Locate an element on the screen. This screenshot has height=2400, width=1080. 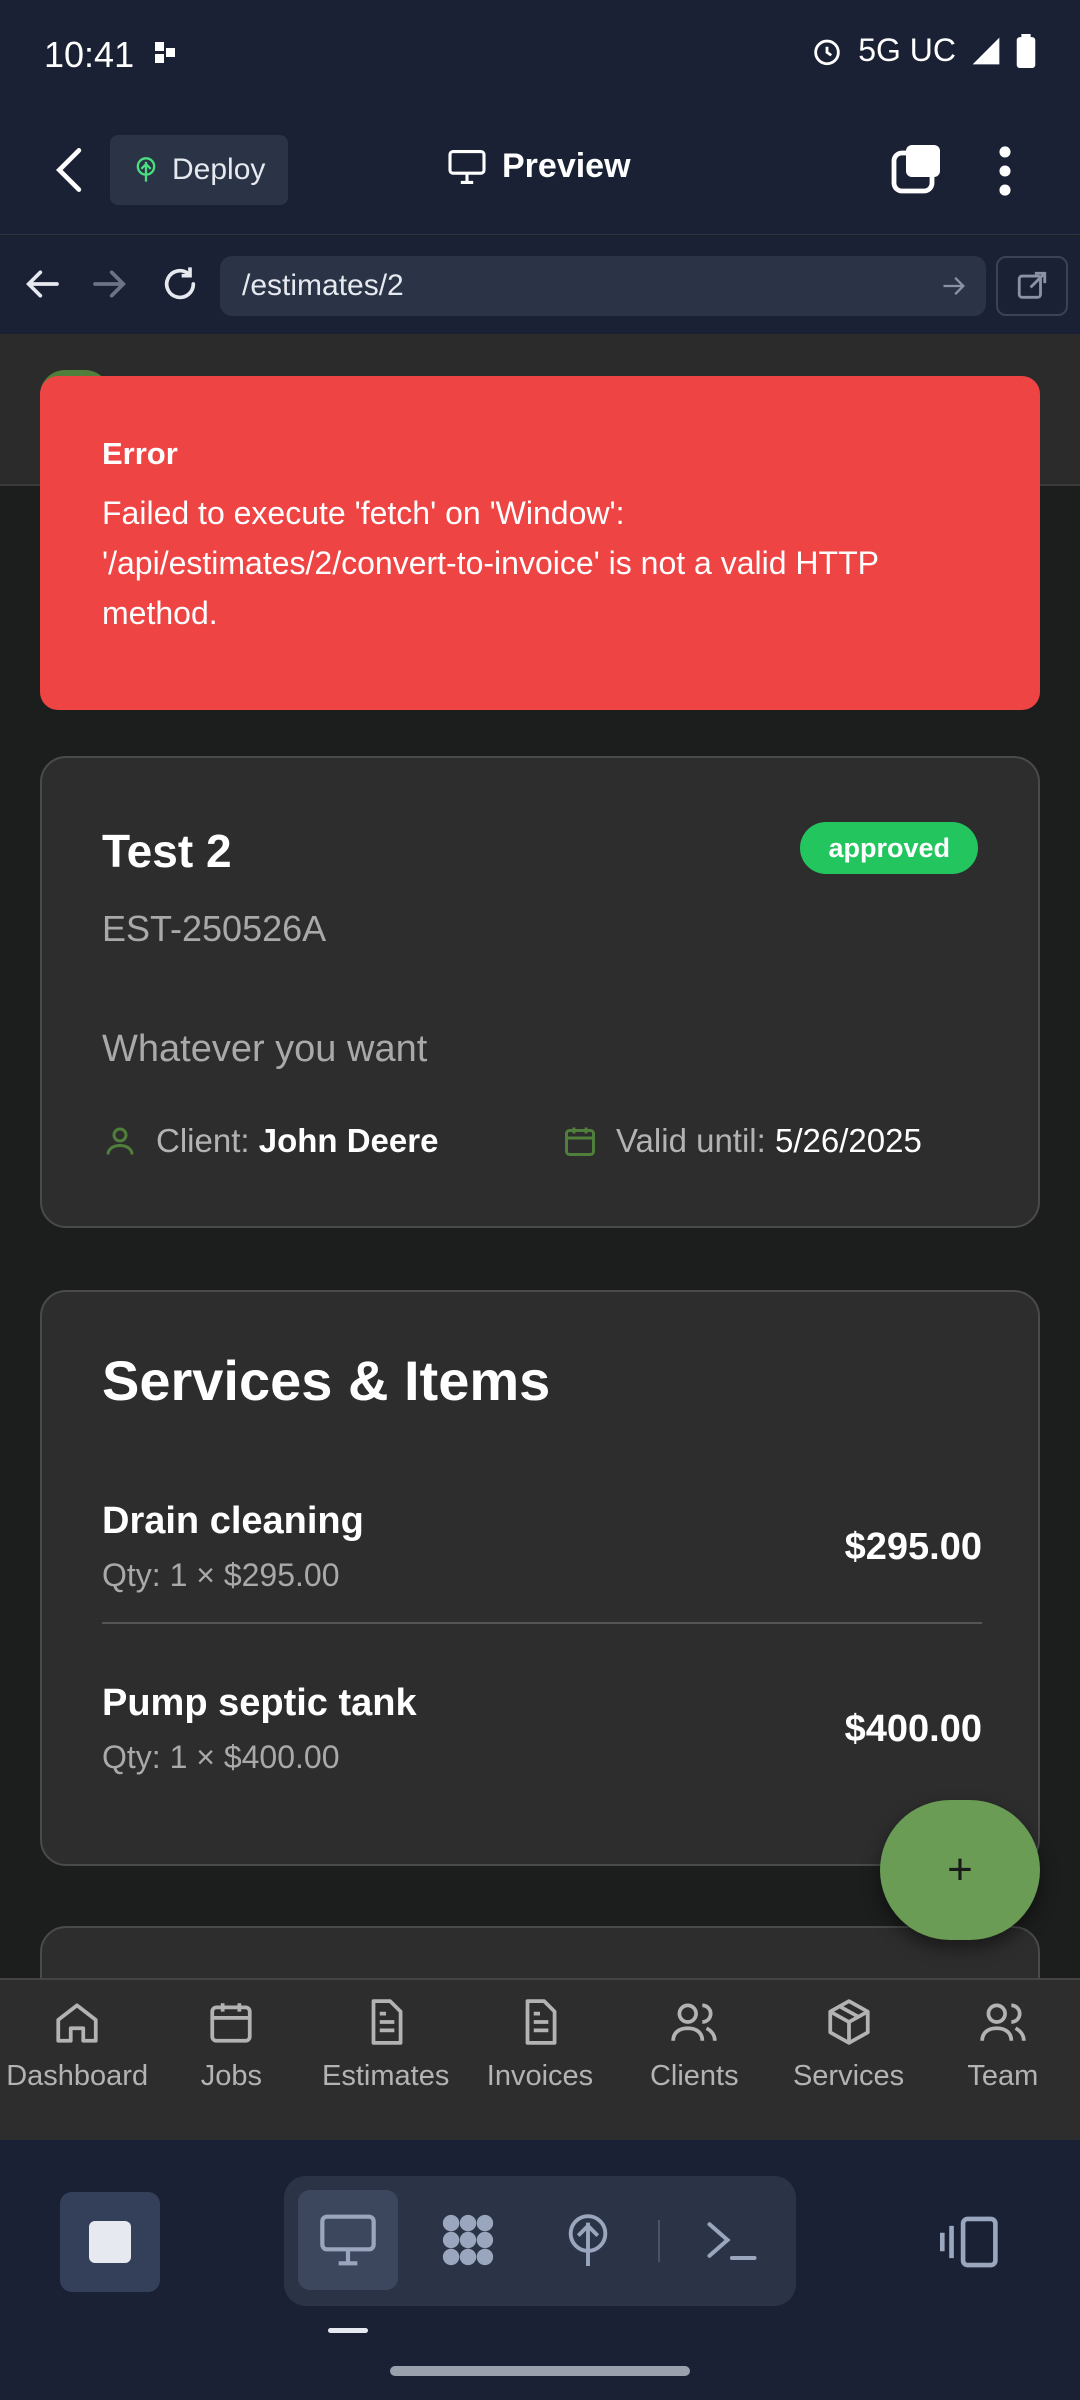
tool-switcher is located at coordinates (540, 2241).